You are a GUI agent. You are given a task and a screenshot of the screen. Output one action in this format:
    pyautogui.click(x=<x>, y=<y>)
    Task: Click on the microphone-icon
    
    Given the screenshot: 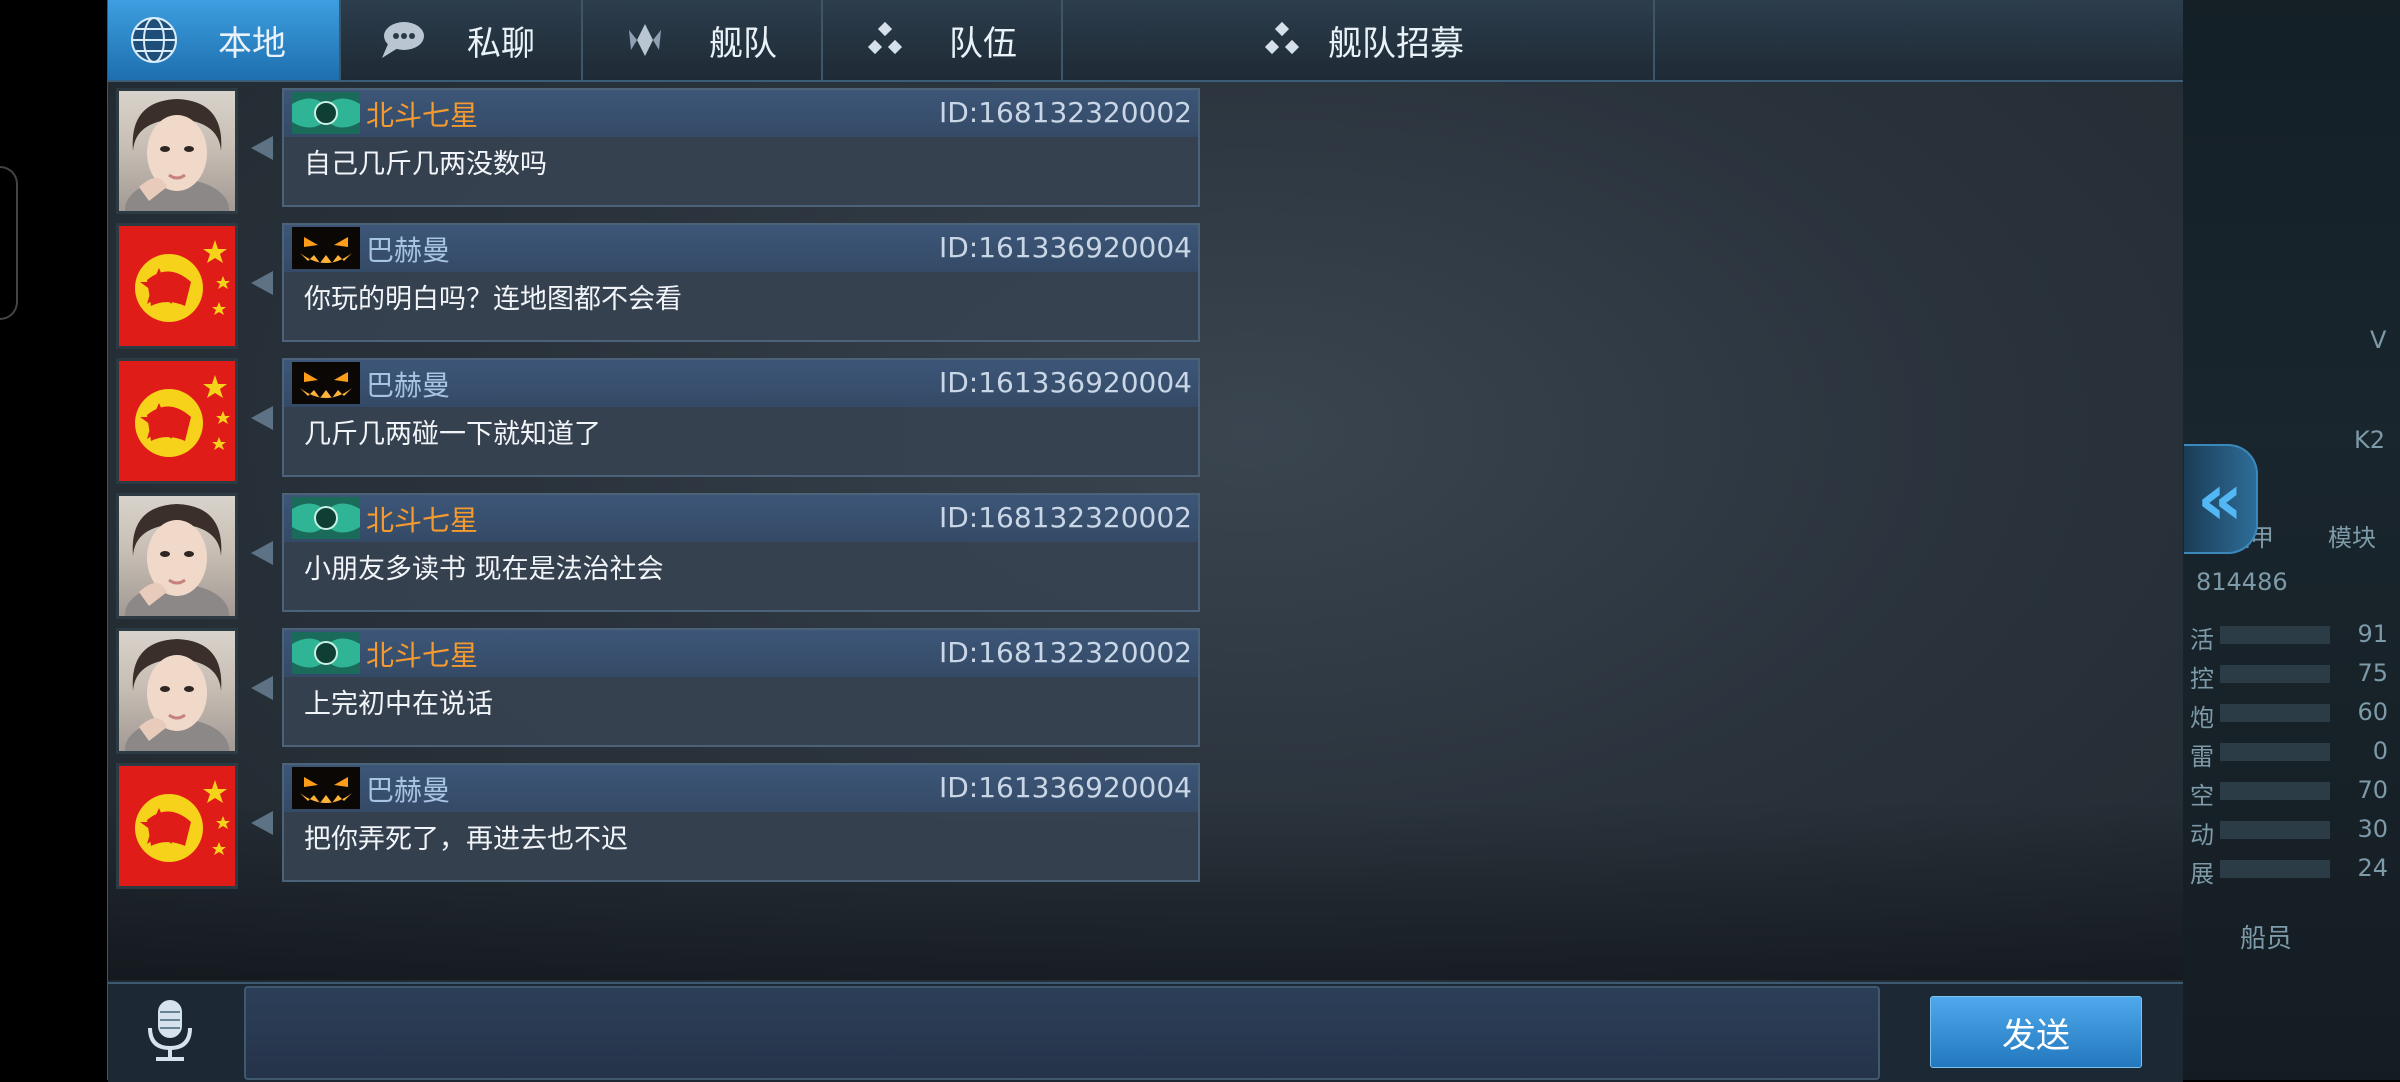 What is the action you would take?
    pyautogui.click(x=170, y=1030)
    